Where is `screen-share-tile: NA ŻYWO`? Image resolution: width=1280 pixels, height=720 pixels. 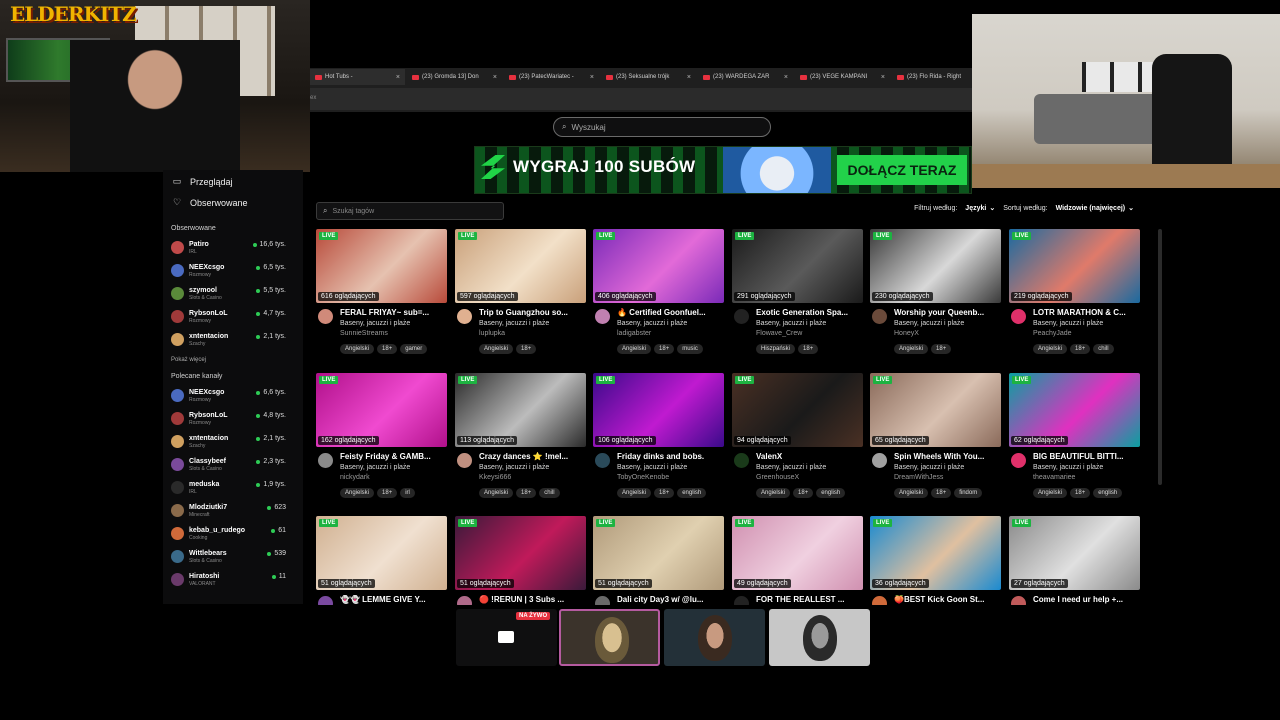
screen-share-tile: NA ŻYWO is located at coordinates (506, 637).